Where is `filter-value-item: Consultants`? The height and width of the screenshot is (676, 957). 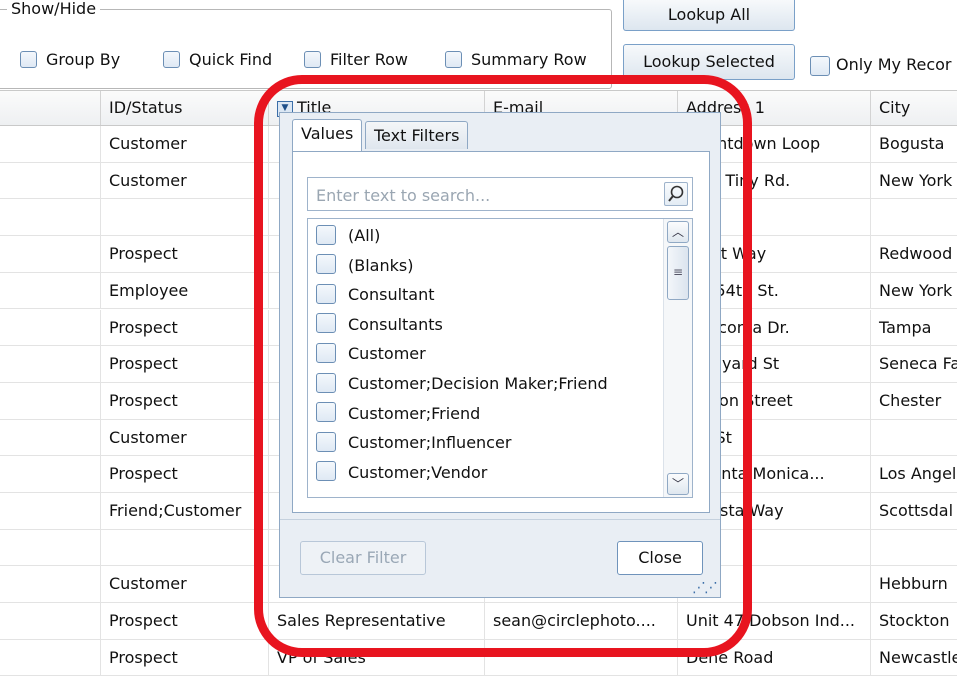
filter-value-item: Consultants is located at coordinates (379, 325).